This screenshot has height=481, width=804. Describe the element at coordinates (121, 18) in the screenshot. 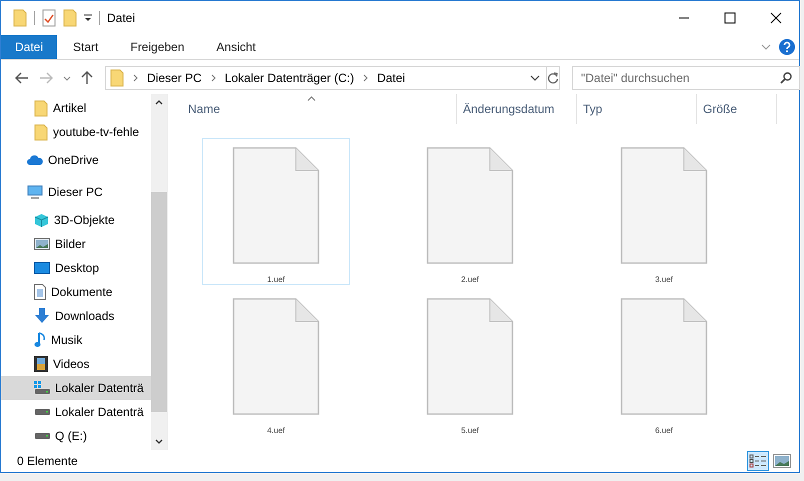

I see `window-title: Datei` at that location.